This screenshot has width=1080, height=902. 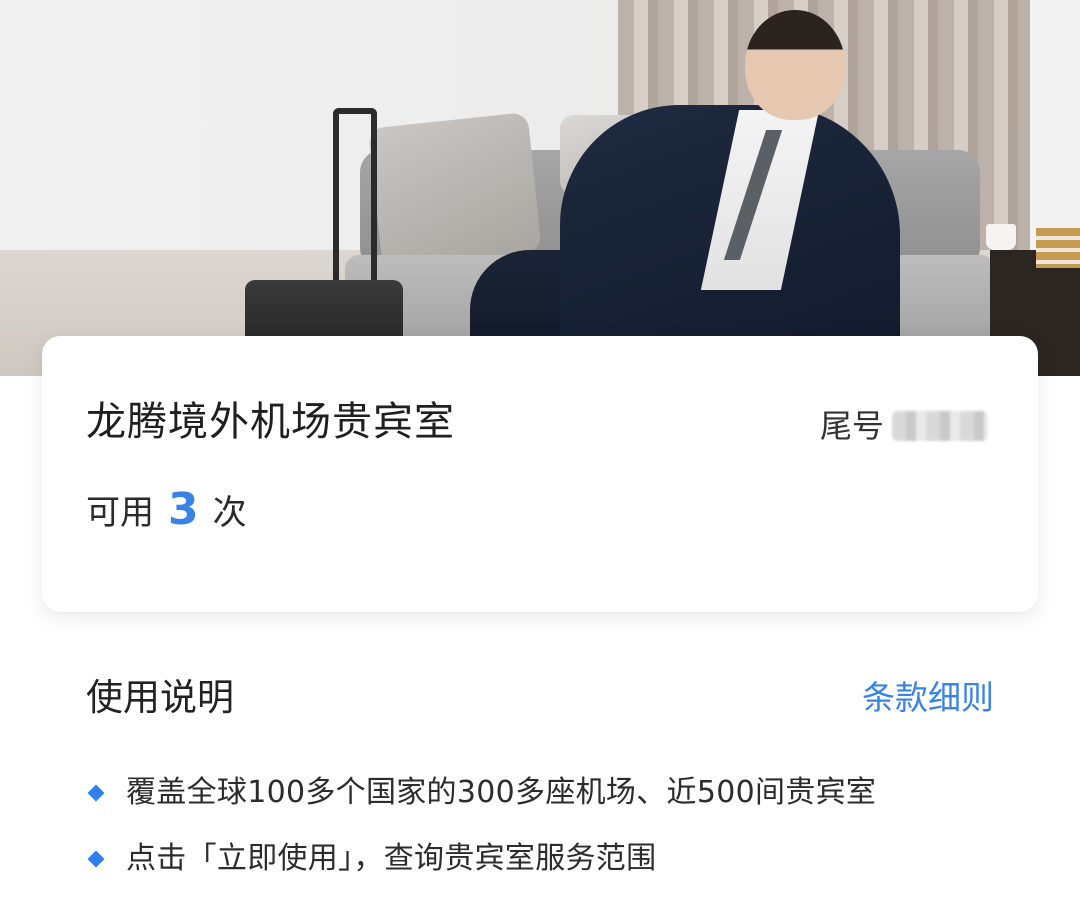 What do you see at coordinates (229, 513) in the screenshot?
I see `available-suffix: 次` at bounding box center [229, 513].